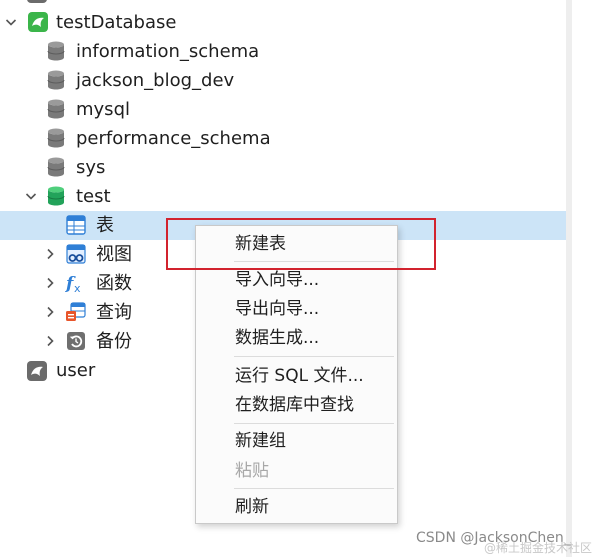 This screenshot has width=610, height=557. What do you see at coordinates (569, 278) in the screenshot?
I see `vertical-scrollbar` at bounding box center [569, 278].